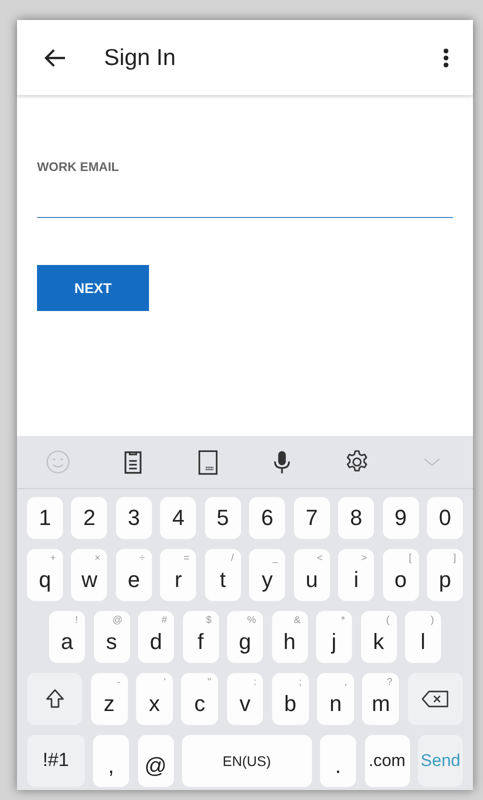  What do you see at coordinates (388, 620) in the screenshot?
I see `key-hint: (` at bounding box center [388, 620].